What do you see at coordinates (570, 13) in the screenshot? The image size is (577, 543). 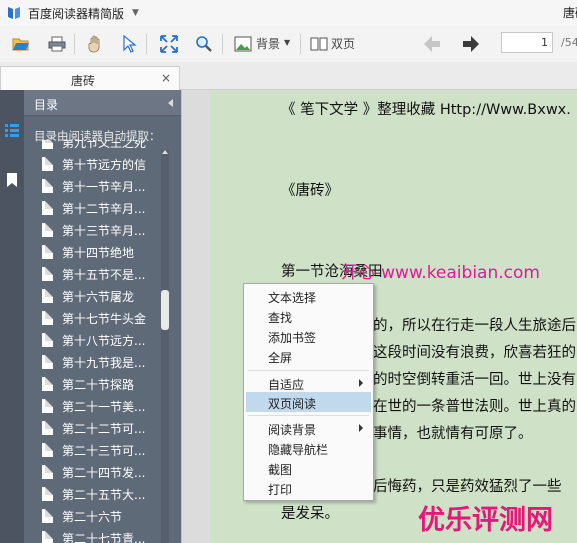 I see `window-title-book: 唐砖` at bounding box center [570, 13].